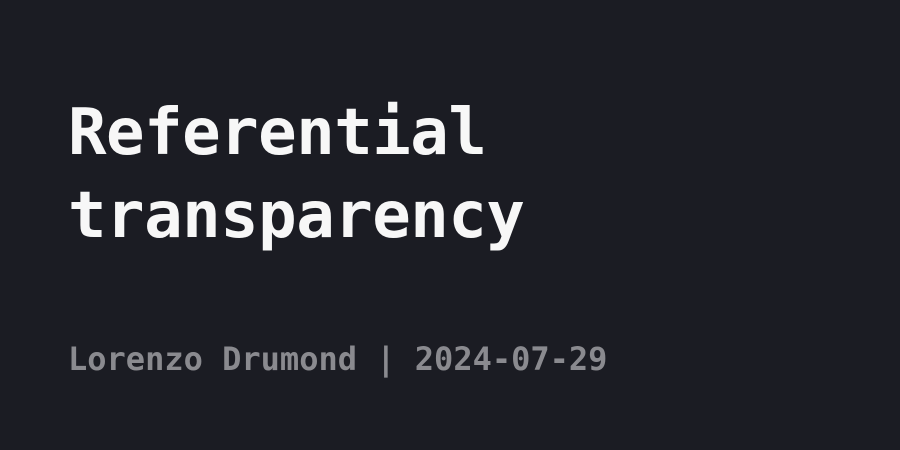  Describe the element at coordinates (338, 359) in the screenshot. I see `author-date-line: Lorenzo Drumond | 2024-07-29` at that location.